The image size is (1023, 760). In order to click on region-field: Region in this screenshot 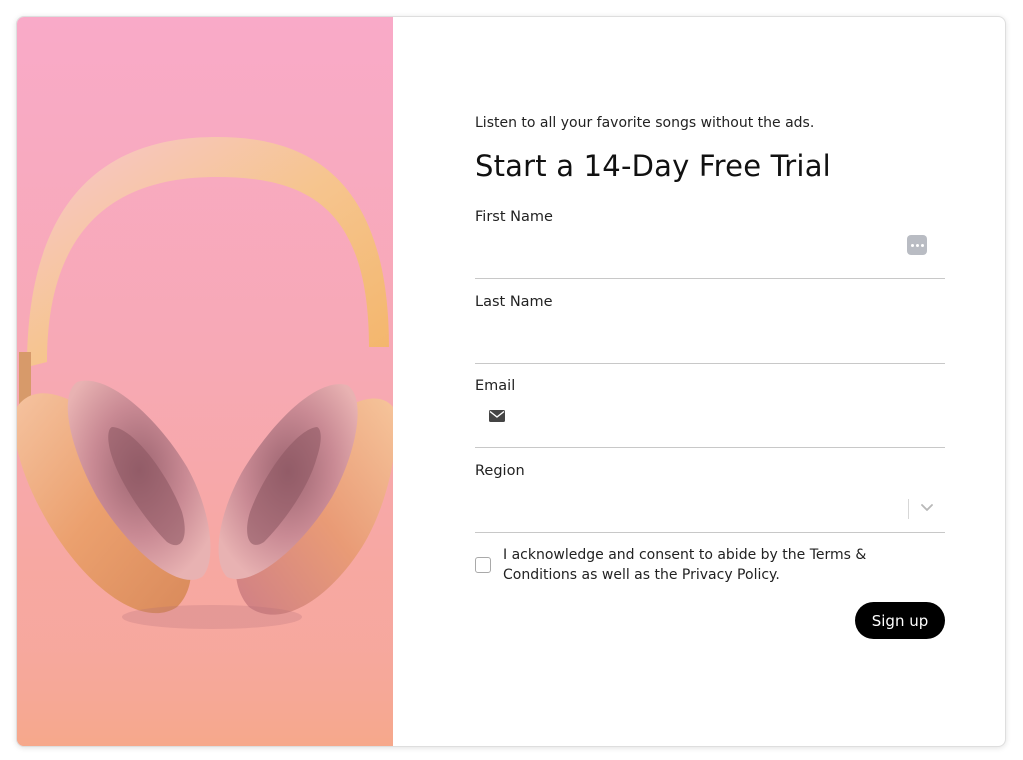, I will do `click(710, 498)`.